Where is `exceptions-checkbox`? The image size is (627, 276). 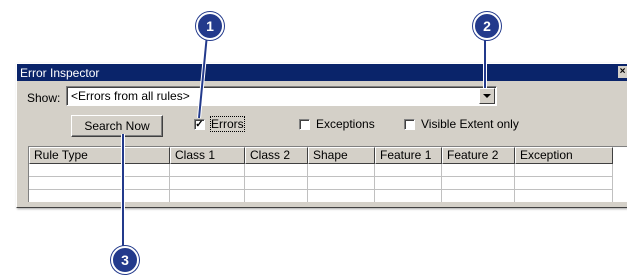
exceptions-checkbox is located at coordinates (304, 124).